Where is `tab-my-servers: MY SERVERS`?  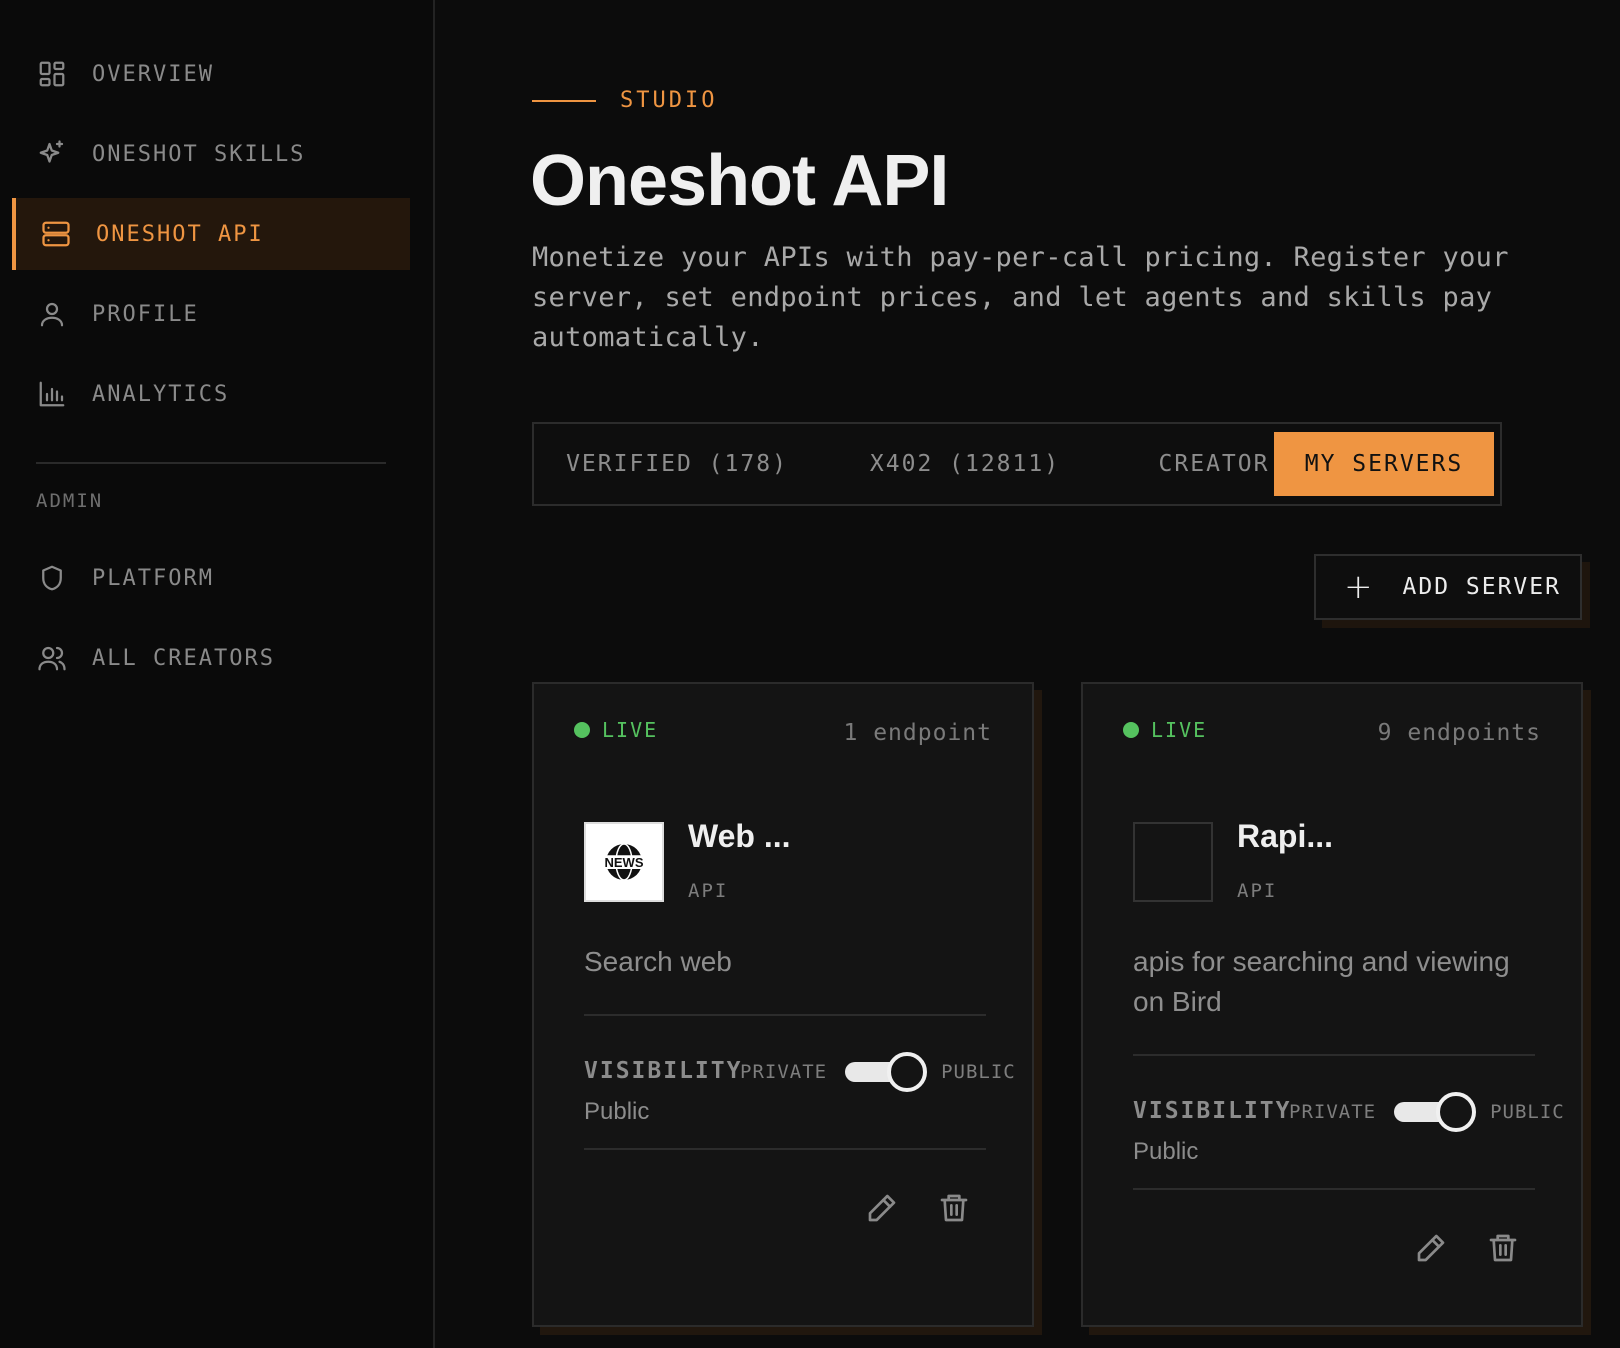 tab-my-servers: MY SERVERS is located at coordinates (1384, 464).